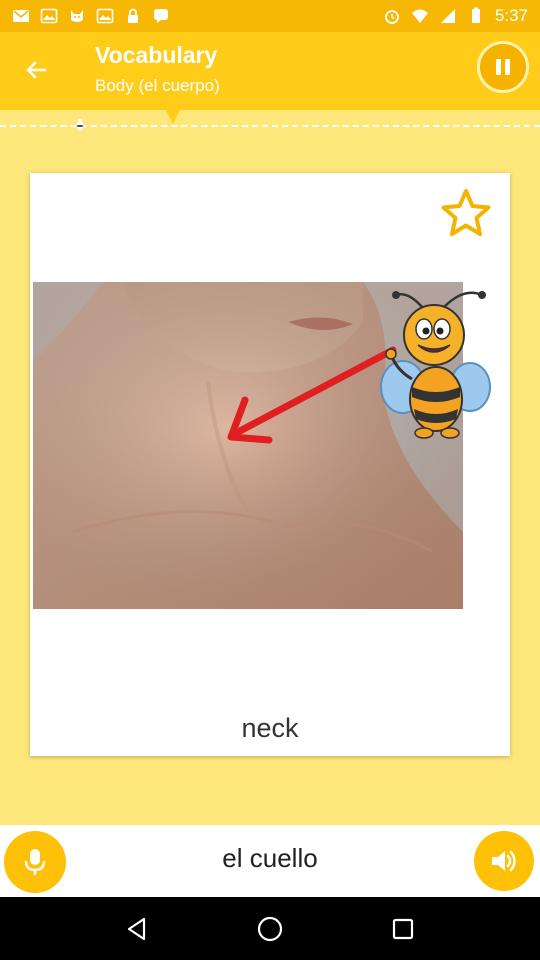 This screenshot has height=960, width=540. Describe the element at coordinates (156, 55) in the screenshot. I see `page-title: Vocabulary` at that location.